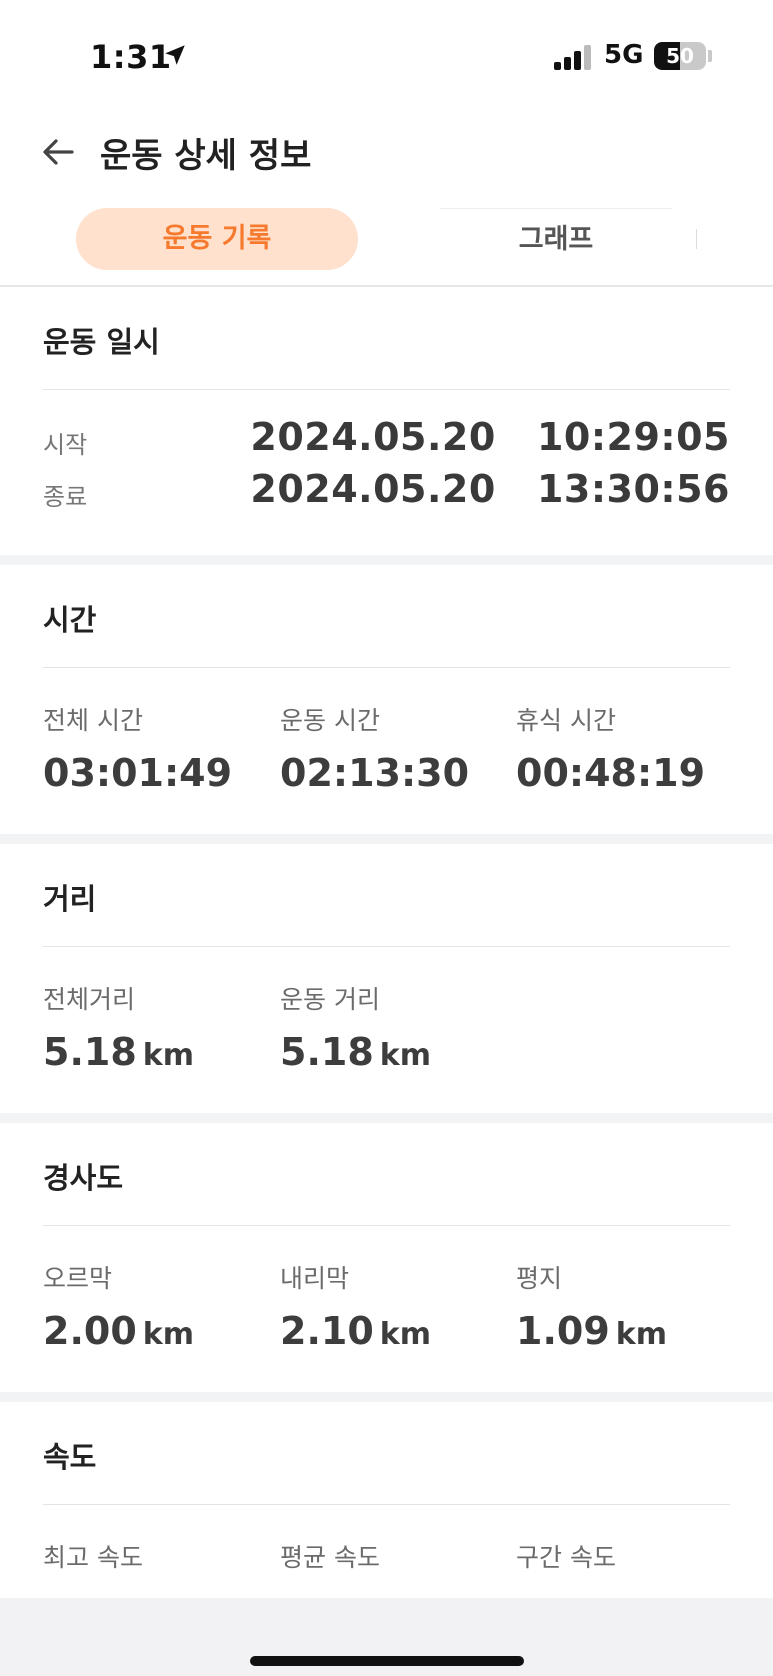  What do you see at coordinates (65, 445) in the screenshot?
I see `start-label: 시작` at bounding box center [65, 445].